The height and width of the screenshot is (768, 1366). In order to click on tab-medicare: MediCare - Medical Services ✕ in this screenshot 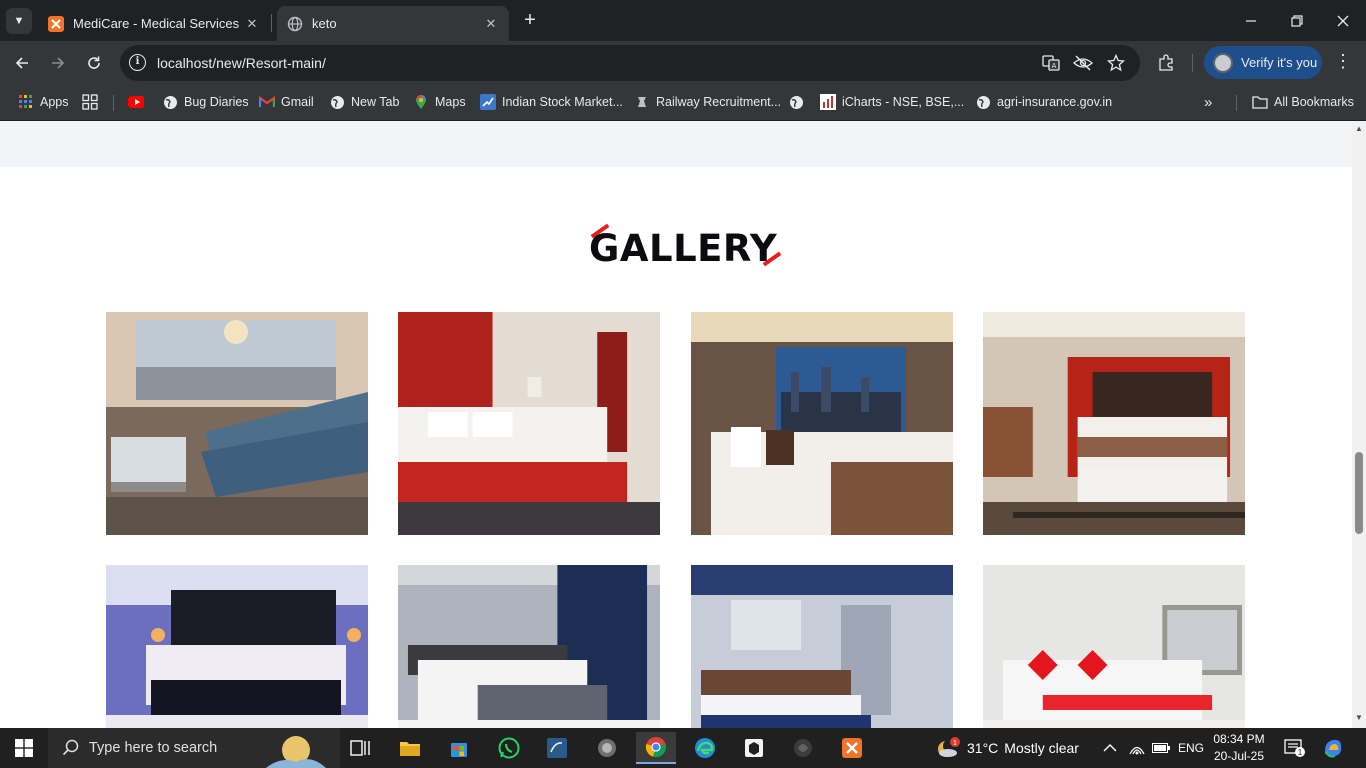, I will do `click(154, 23)`.